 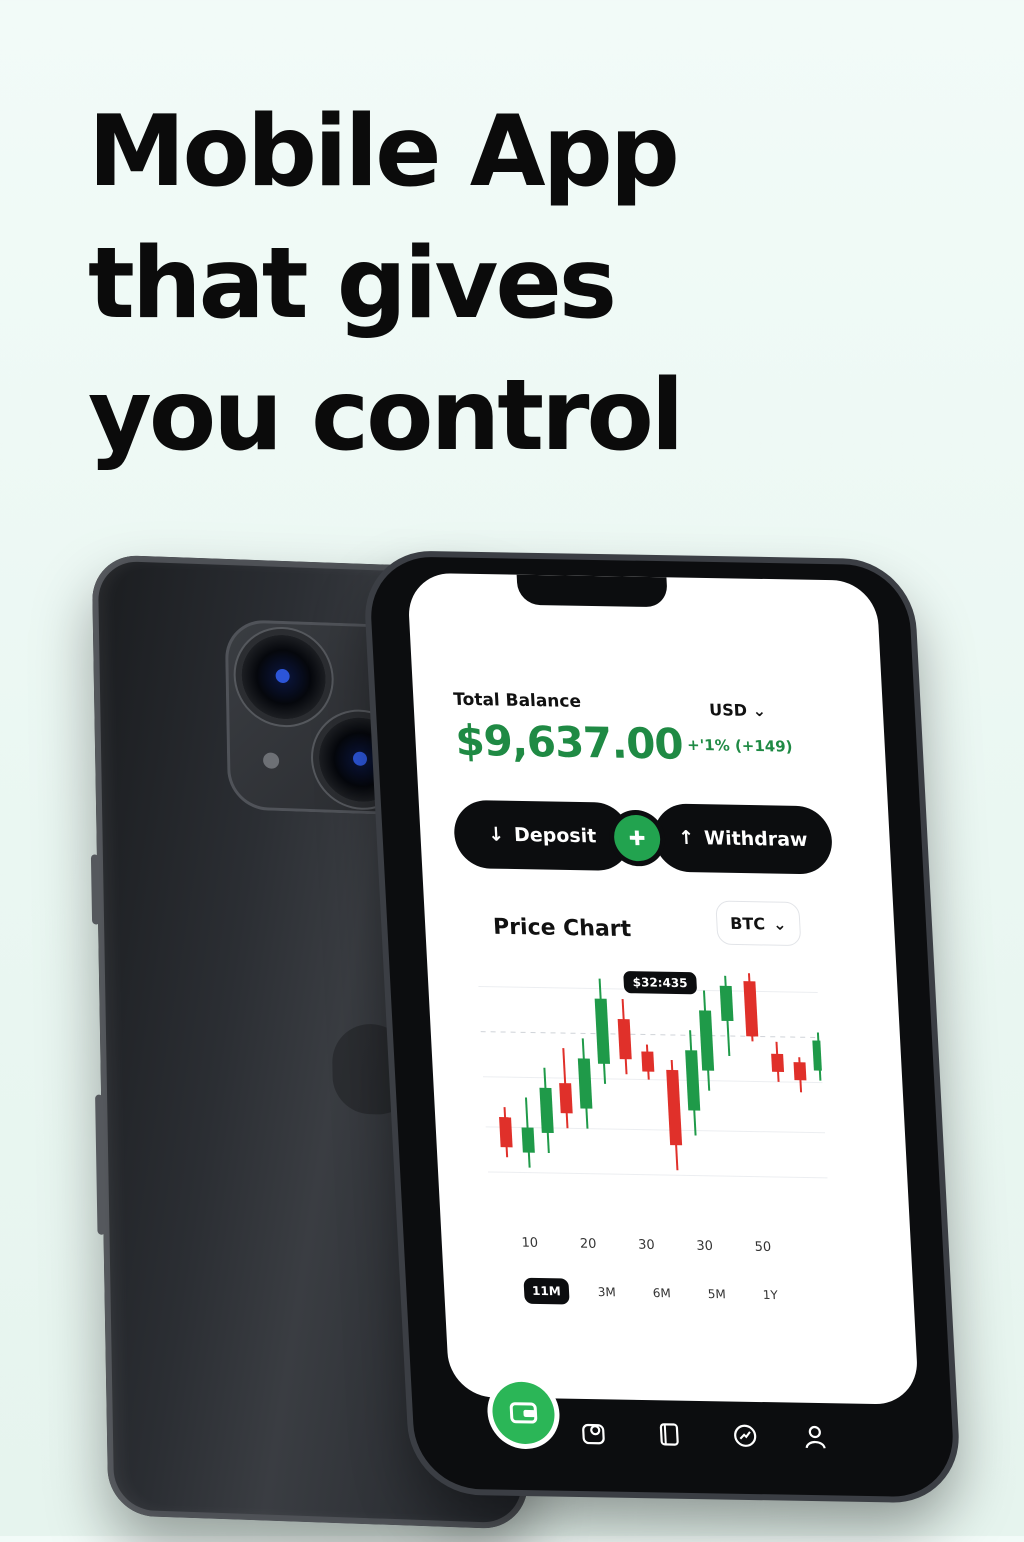 I want to click on tab-cards, so click(x=669, y=1434).